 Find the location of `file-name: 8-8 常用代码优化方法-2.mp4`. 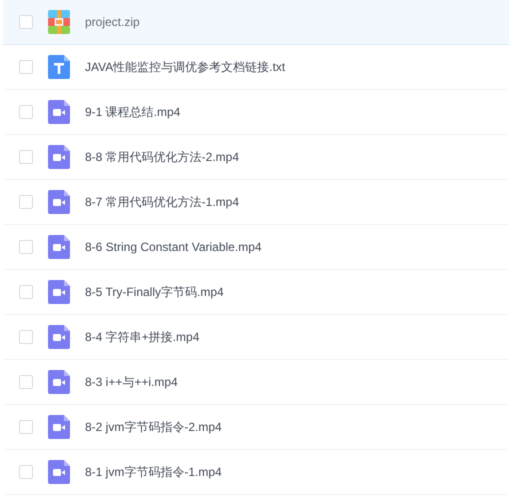

file-name: 8-8 常用代码优化方法-2.mp4 is located at coordinates (162, 157).